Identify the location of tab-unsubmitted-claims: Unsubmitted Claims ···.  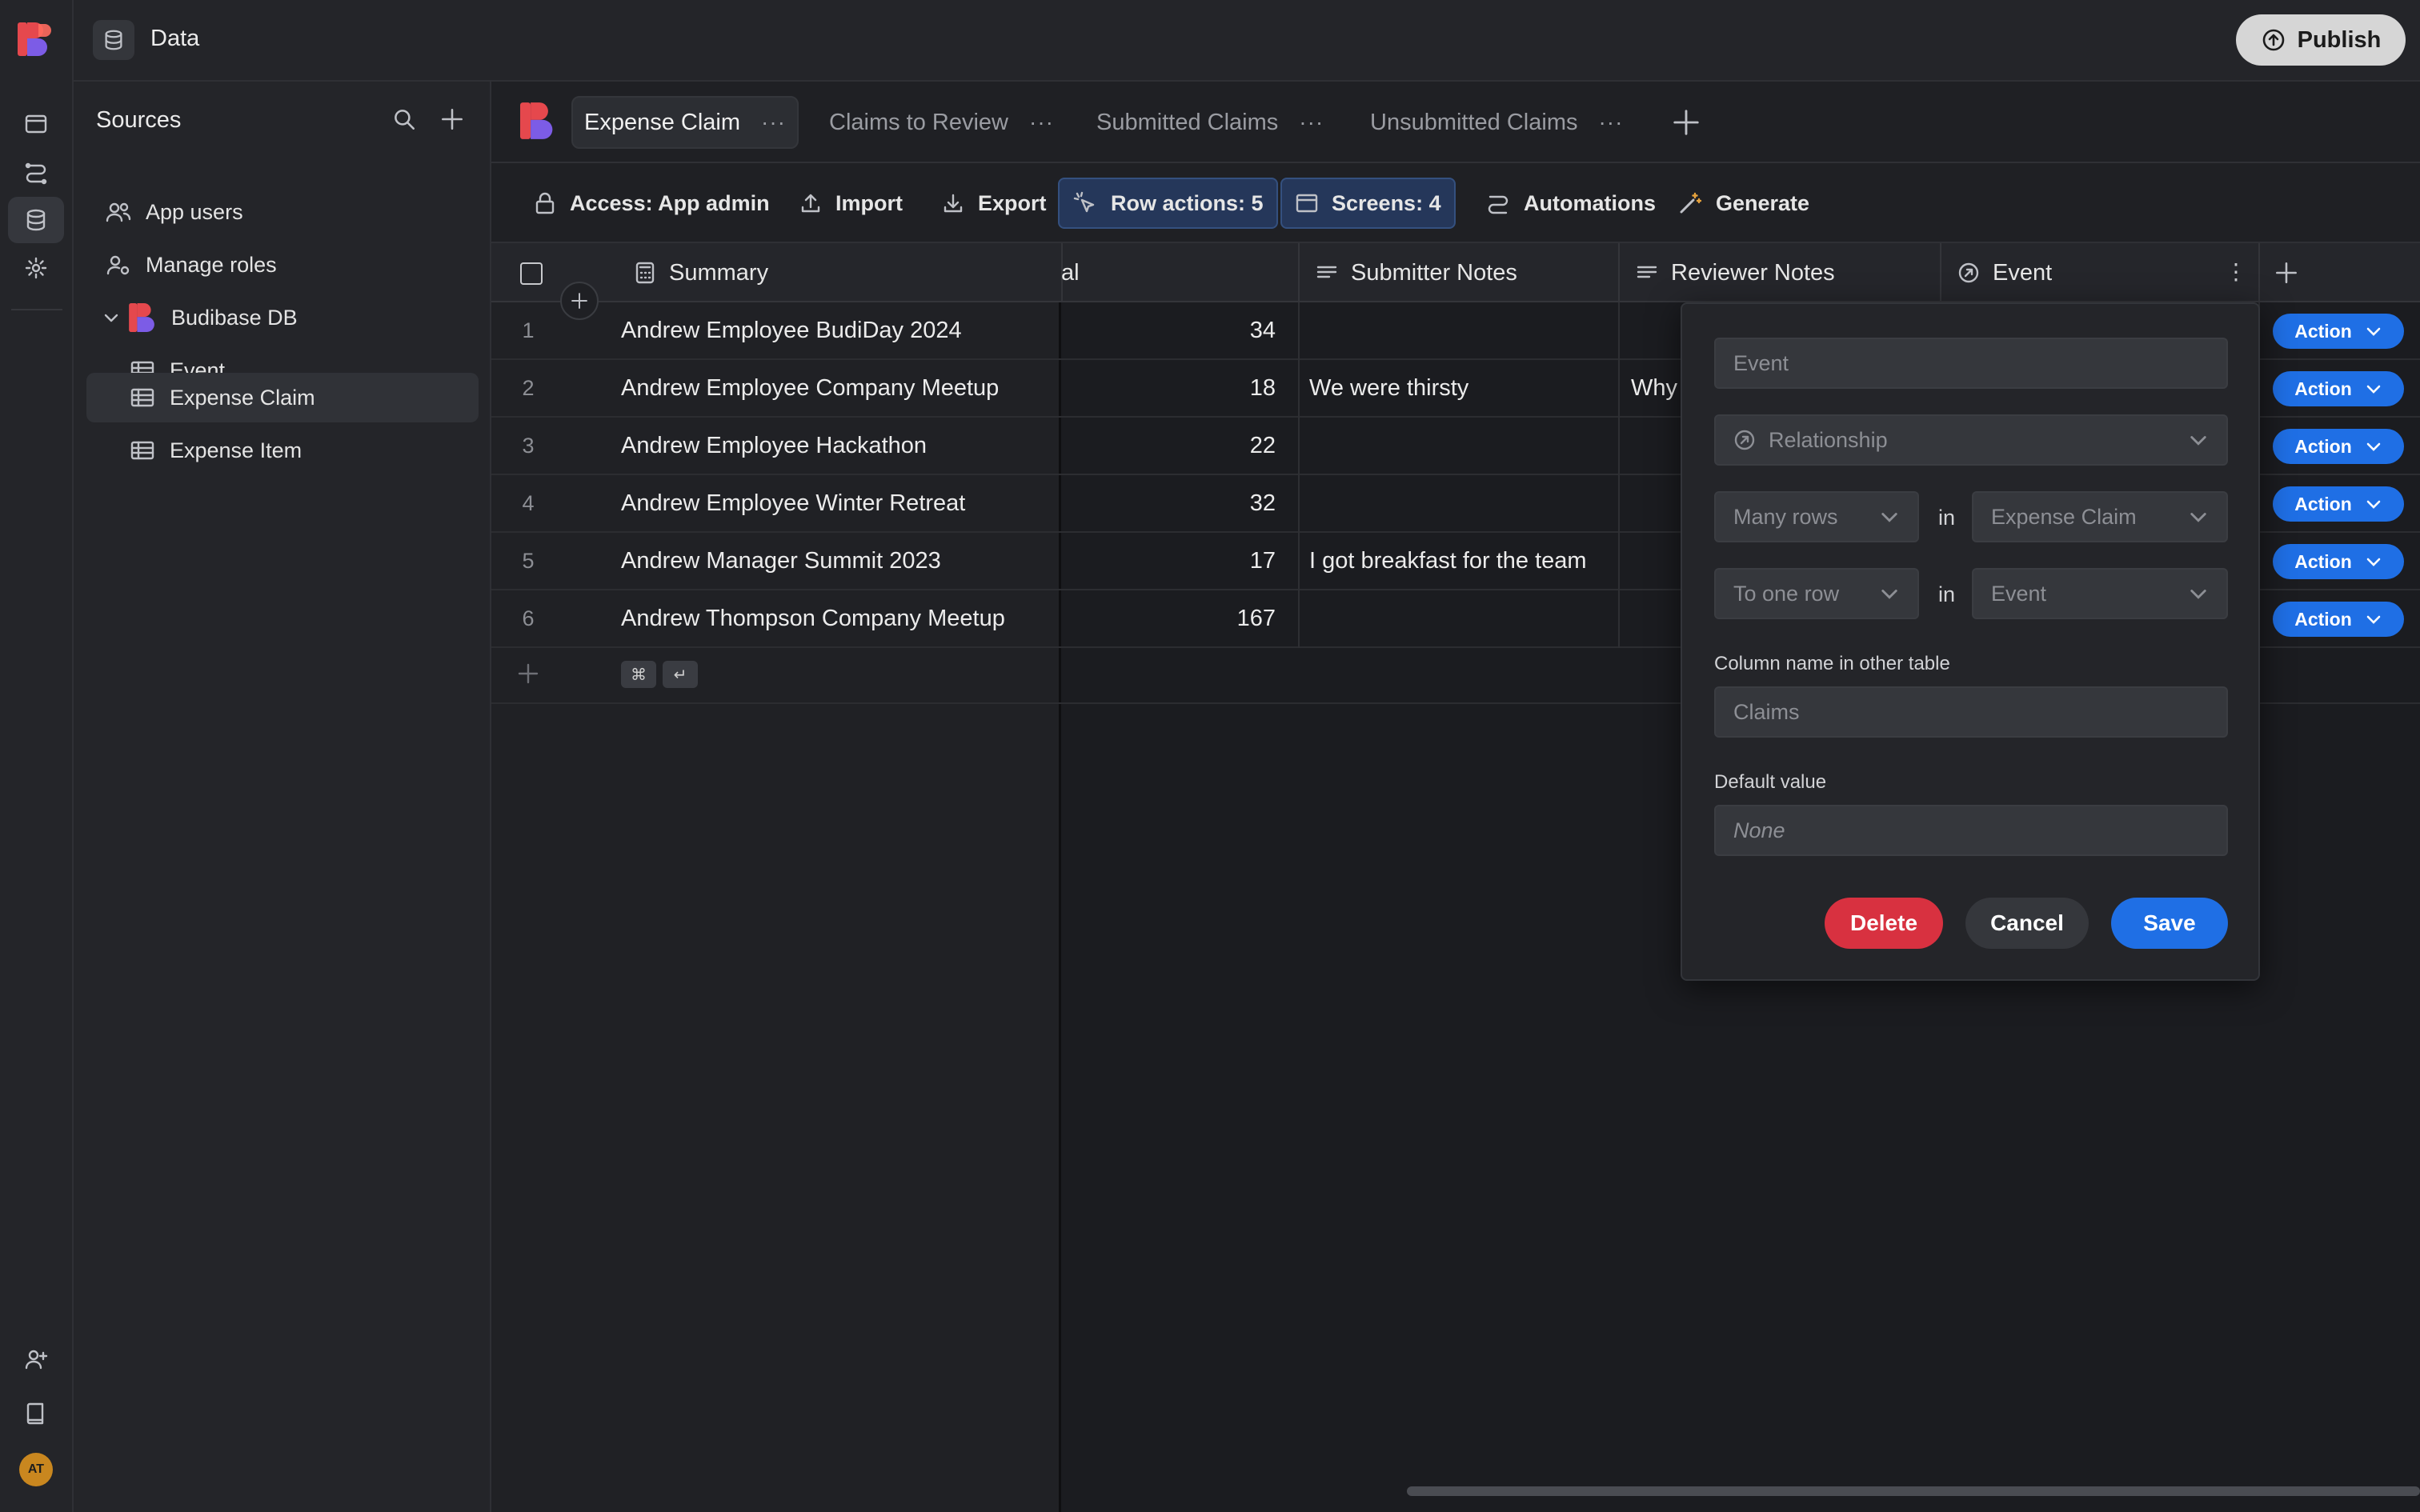
(1496, 122).